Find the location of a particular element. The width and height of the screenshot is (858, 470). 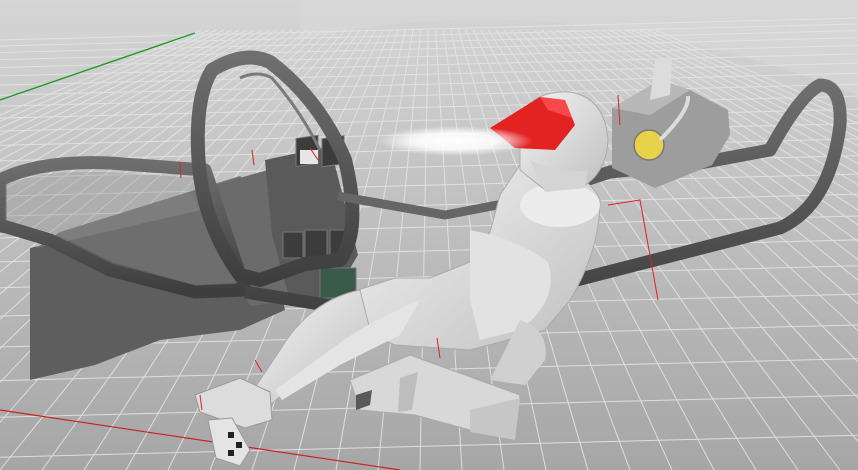

gauge-dial is located at coordinates (649, 145).